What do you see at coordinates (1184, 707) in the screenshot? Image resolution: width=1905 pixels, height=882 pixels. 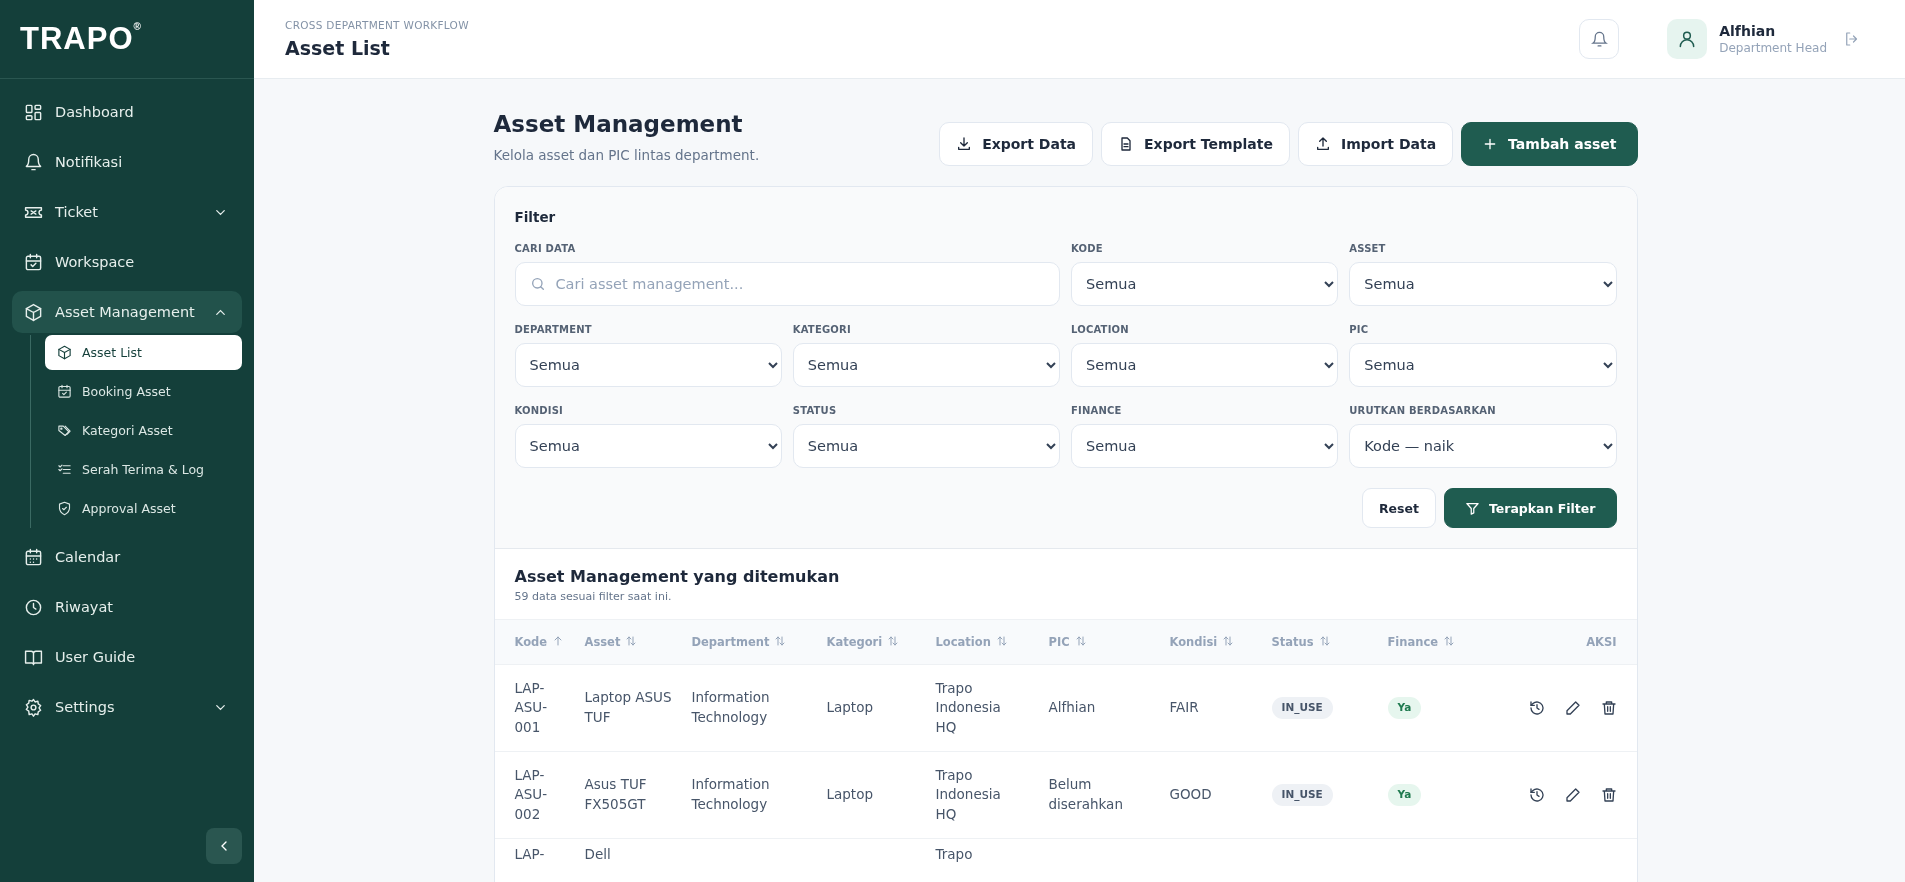 I see `table-cell: FAIR` at bounding box center [1184, 707].